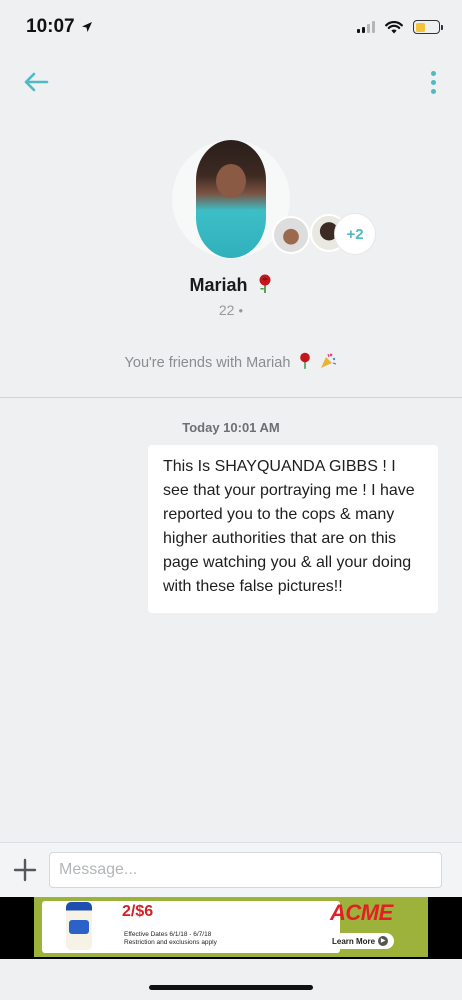 This screenshot has height=1000, width=462. I want to click on party-popper-emoji-icon, so click(329, 360).